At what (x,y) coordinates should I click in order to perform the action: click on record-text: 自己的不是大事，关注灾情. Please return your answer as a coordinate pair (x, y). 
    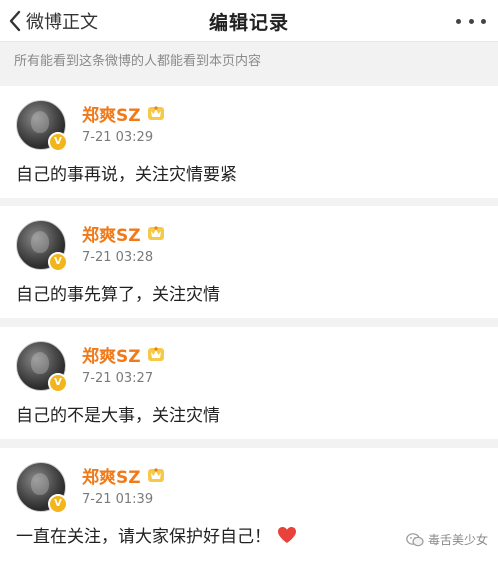
    Looking at the image, I should click on (118, 416).